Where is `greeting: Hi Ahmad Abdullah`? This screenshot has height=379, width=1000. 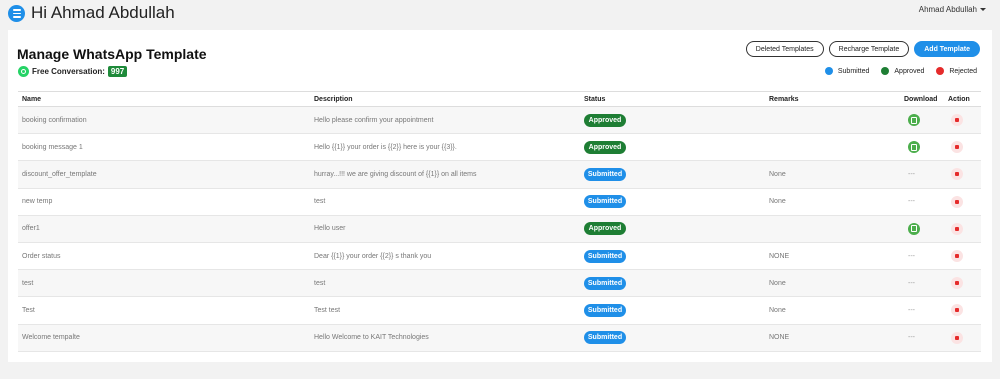
greeting: Hi Ahmad Abdullah is located at coordinates (103, 12).